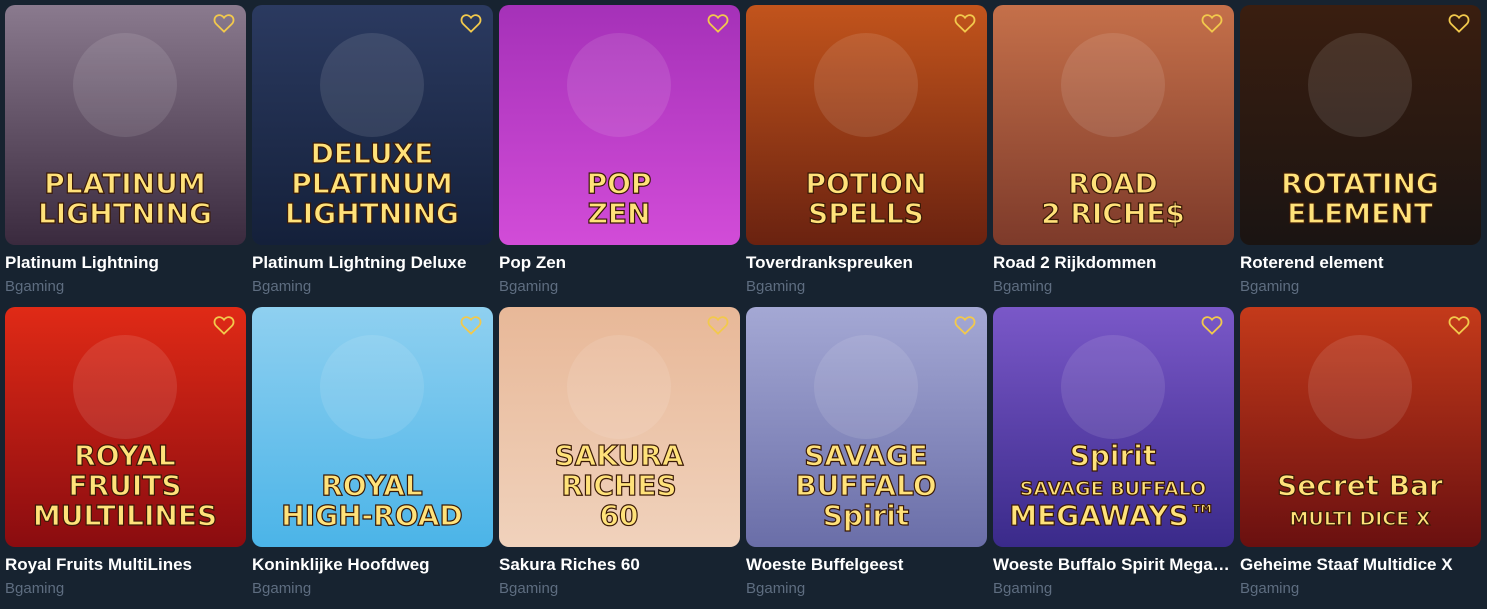 The image size is (1487, 609). I want to click on artwork-title-line: POTION, so click(865, 183).